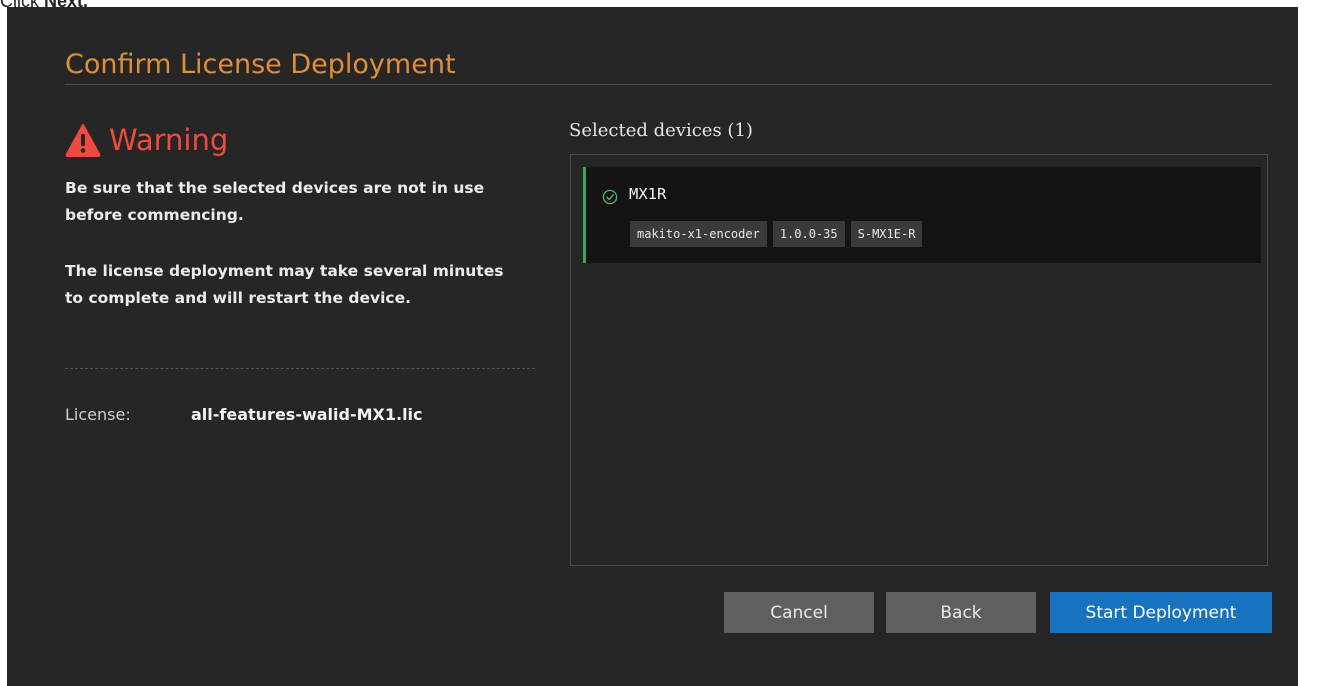 This screenshot has width=1321, height=686. I want to click on cancel-button: Cancel, so click(799, 612).